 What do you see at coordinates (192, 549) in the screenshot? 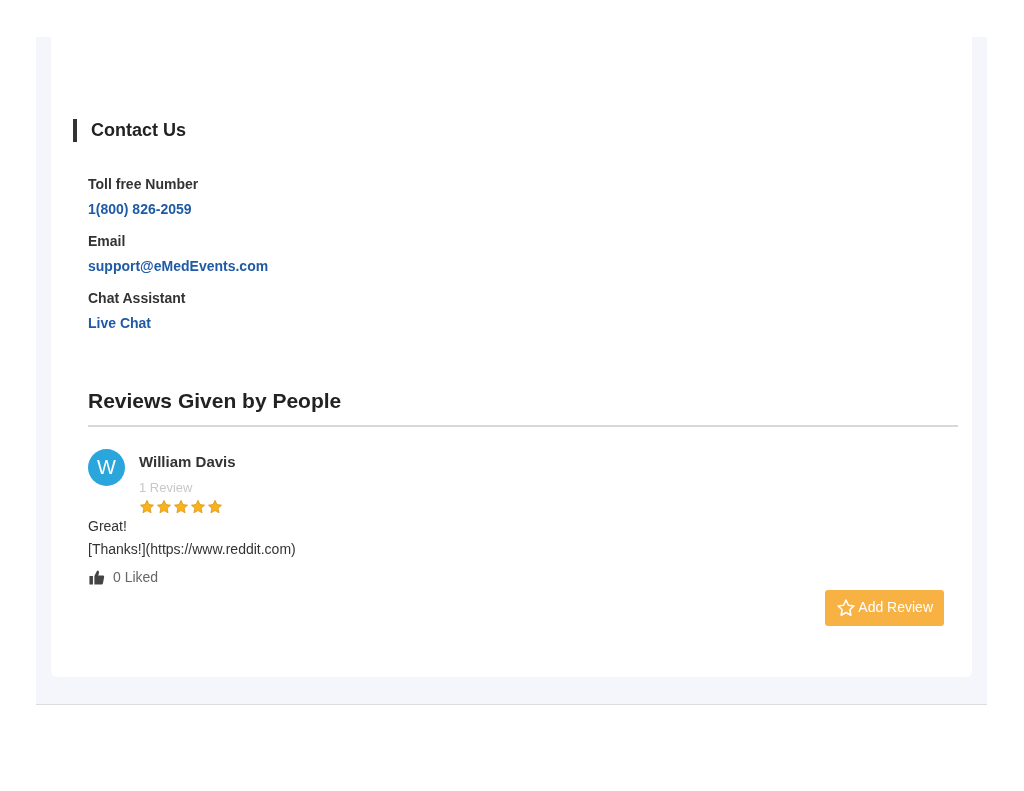
I see `review-text: [Thanks!](https://www.reddit.com)` at bounding box center [192, 549].